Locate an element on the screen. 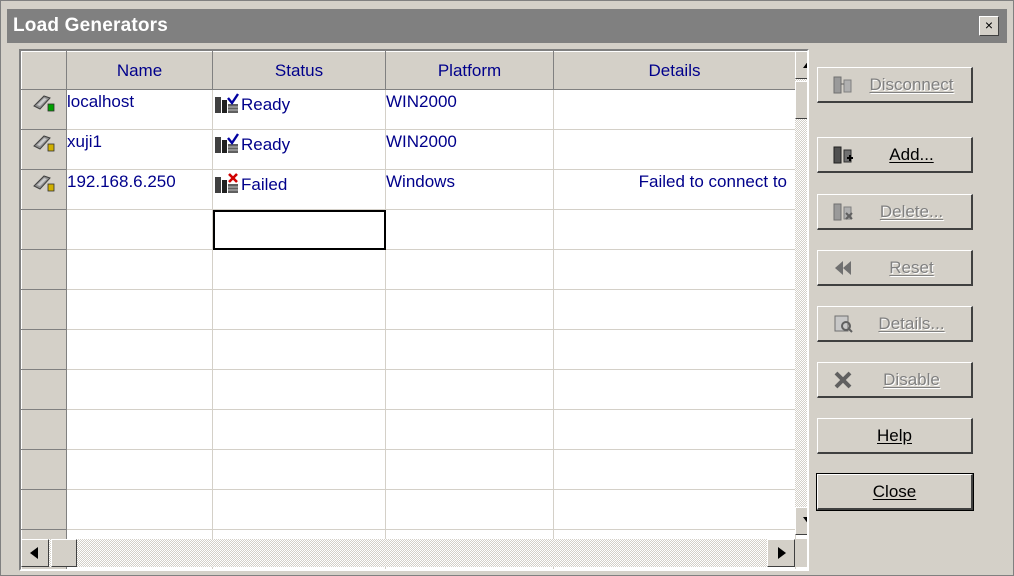 The height and width of the screenshot is (576, 1014). disconnect-label: Disconnect is located at coordinates (911, 84).